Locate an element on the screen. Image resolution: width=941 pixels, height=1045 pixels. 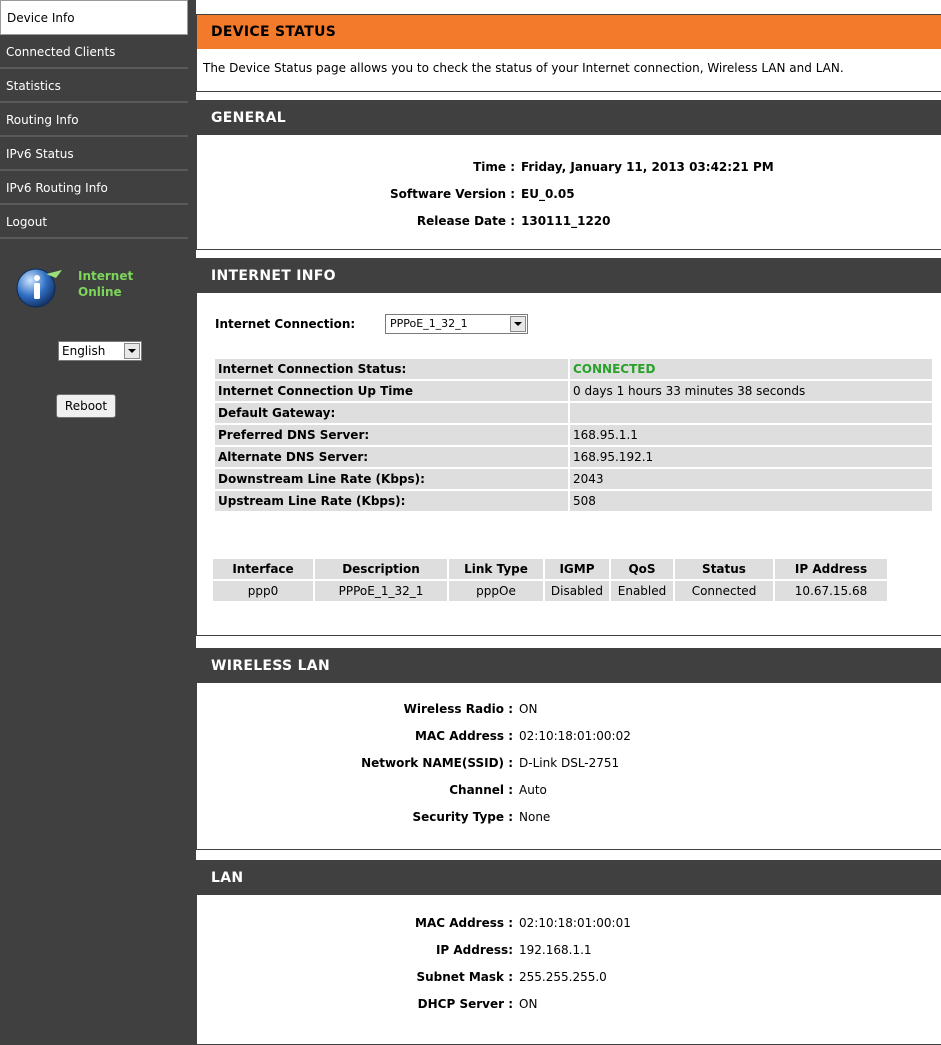
lan-ip-value: 192.168.1.1 is located at coordinates (555, 950).